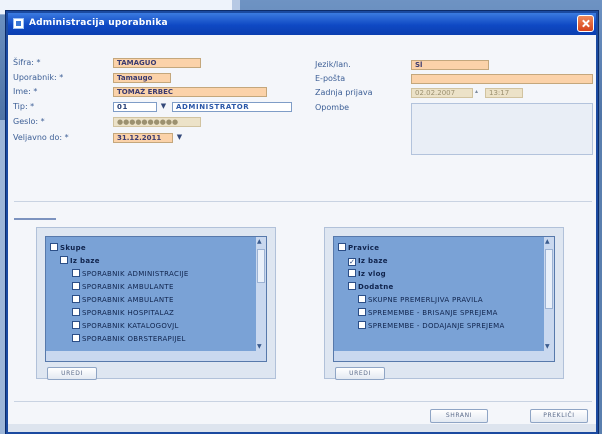  Describe the element at coordinates (358, 248) in the screenshot. I see `tree-node: Pravice` at that location.